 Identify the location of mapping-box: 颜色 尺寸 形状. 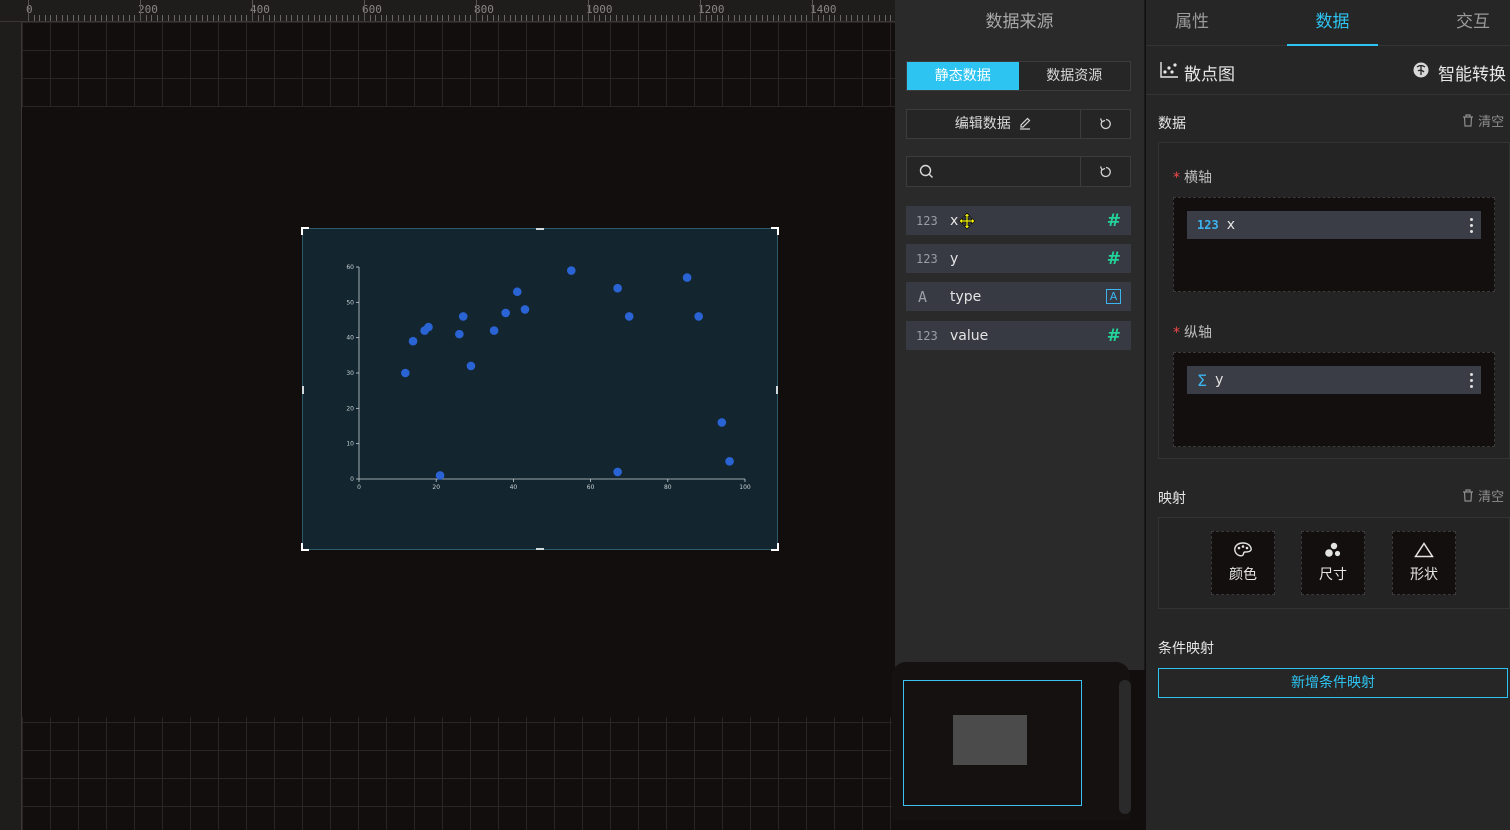
(1334, 563).